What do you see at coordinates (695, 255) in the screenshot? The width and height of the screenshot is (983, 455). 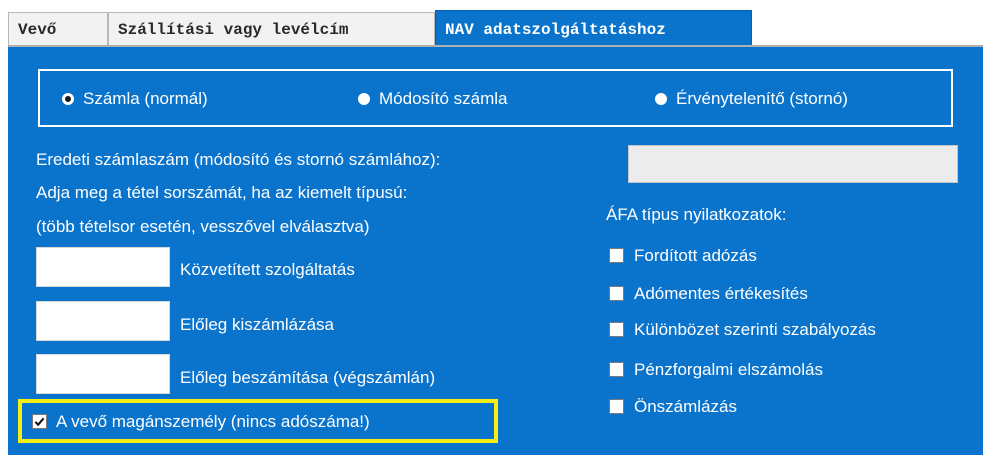 I see `reverse-charge-label: Fordított adózás` at bounding box center [695, 255].